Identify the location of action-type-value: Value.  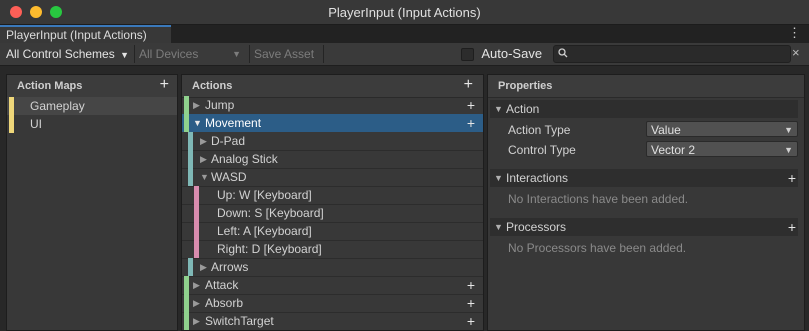
(666, 130).